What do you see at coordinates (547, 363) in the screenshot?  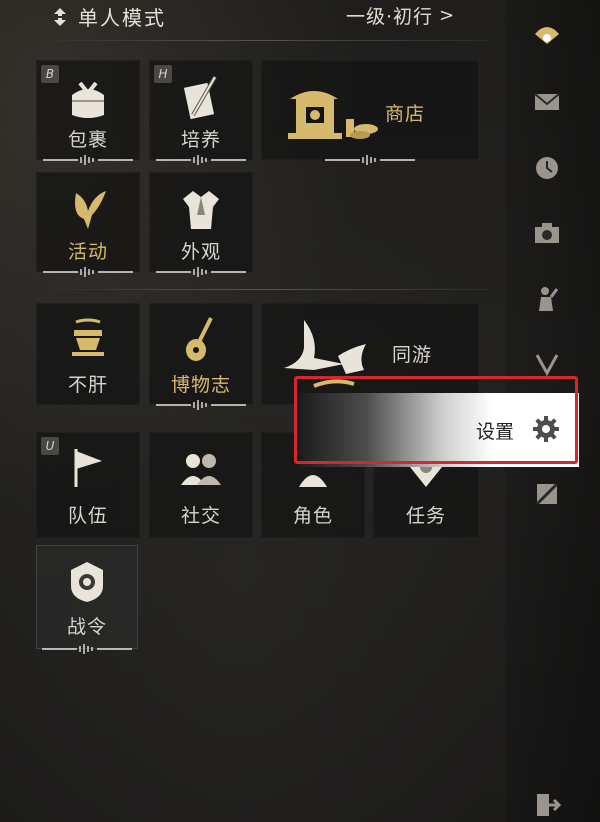 I see `gesture-icon` at bounding box center [547, 363].